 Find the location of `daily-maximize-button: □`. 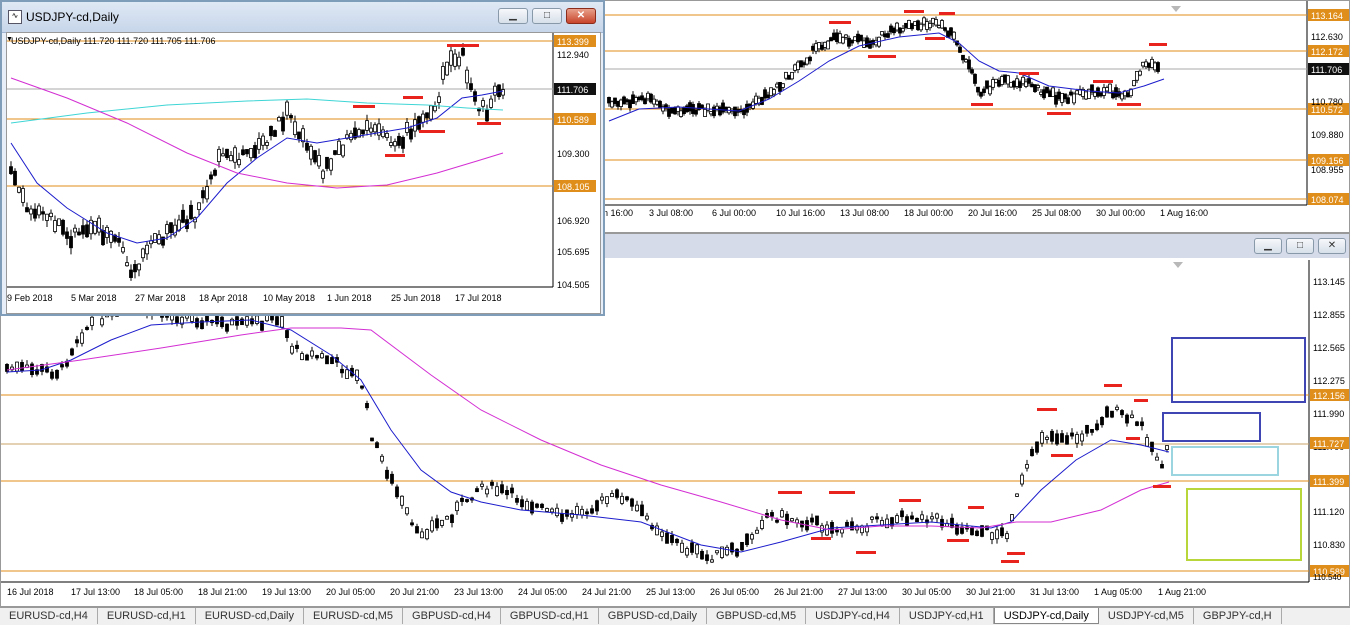

daily-maximize-button: □ is located at coordinates (547, 16).